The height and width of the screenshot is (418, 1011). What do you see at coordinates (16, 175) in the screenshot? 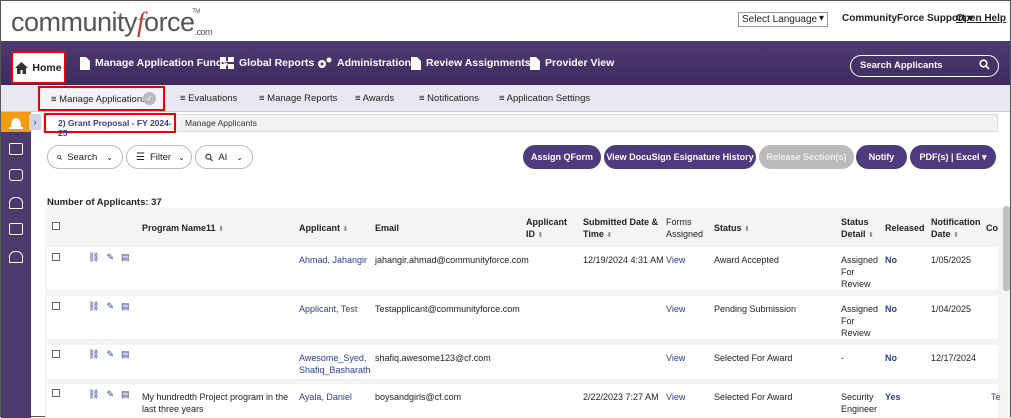
I see `badge-icon` at bounding box center [16, 175].